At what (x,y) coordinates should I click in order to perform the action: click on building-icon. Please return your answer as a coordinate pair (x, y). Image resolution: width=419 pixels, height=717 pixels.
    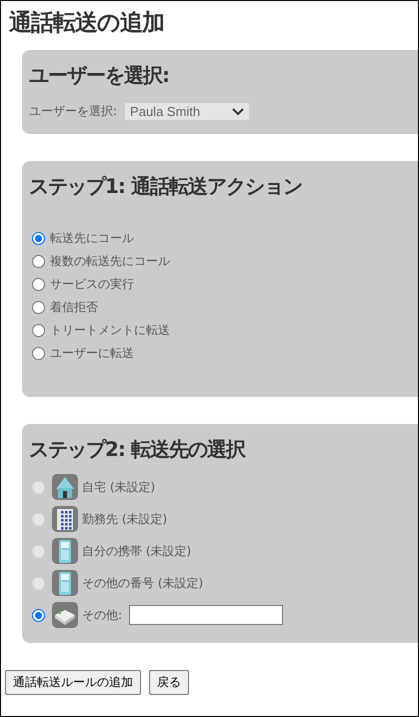
    Looking at the image, I should click on (65, 519).